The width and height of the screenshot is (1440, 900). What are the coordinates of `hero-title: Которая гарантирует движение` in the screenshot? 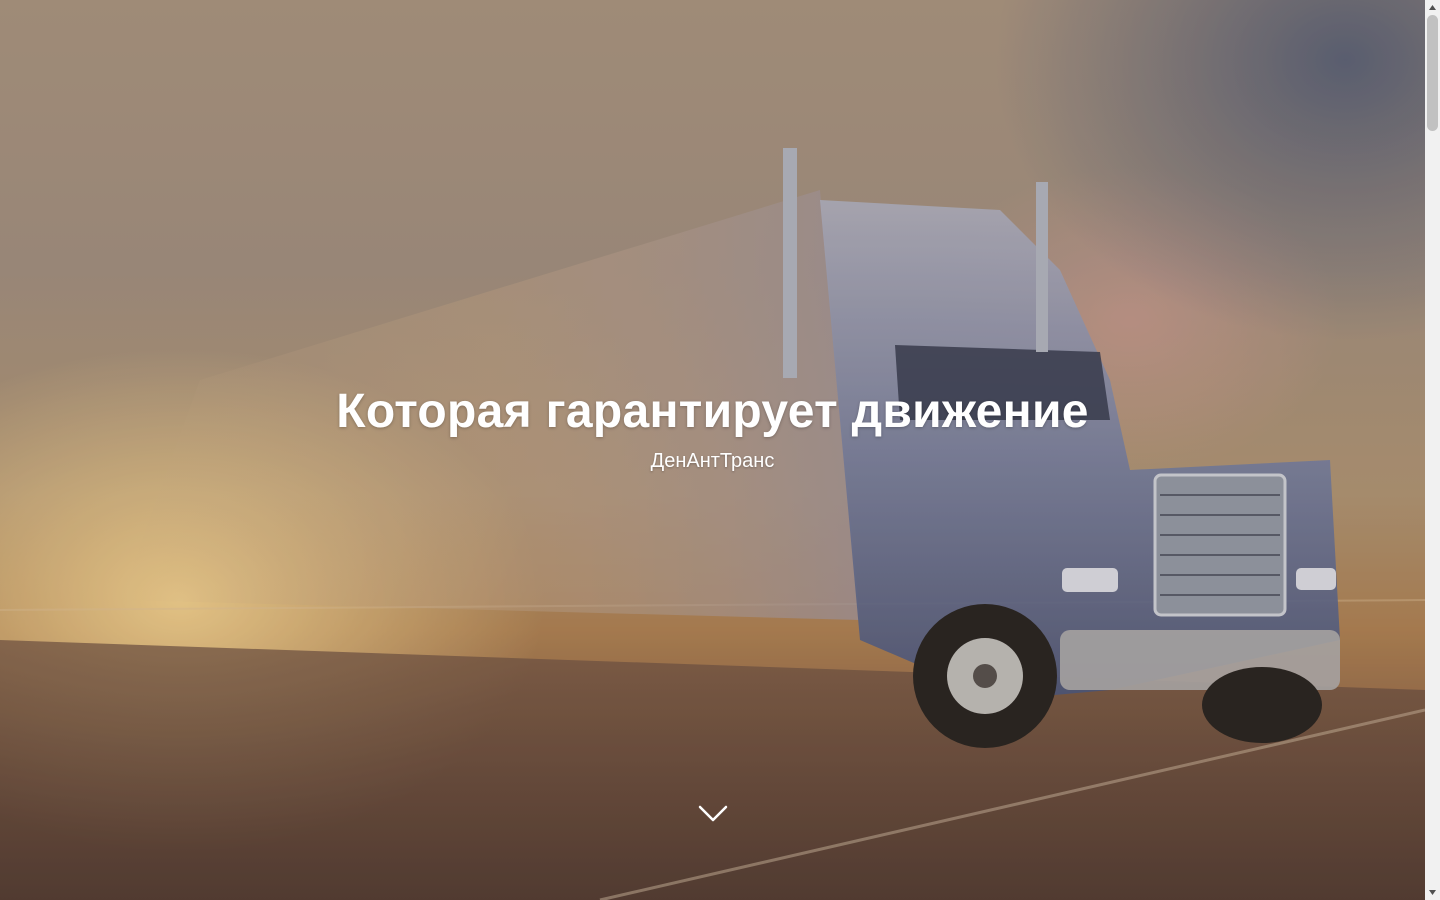 It's located at (712, 411).